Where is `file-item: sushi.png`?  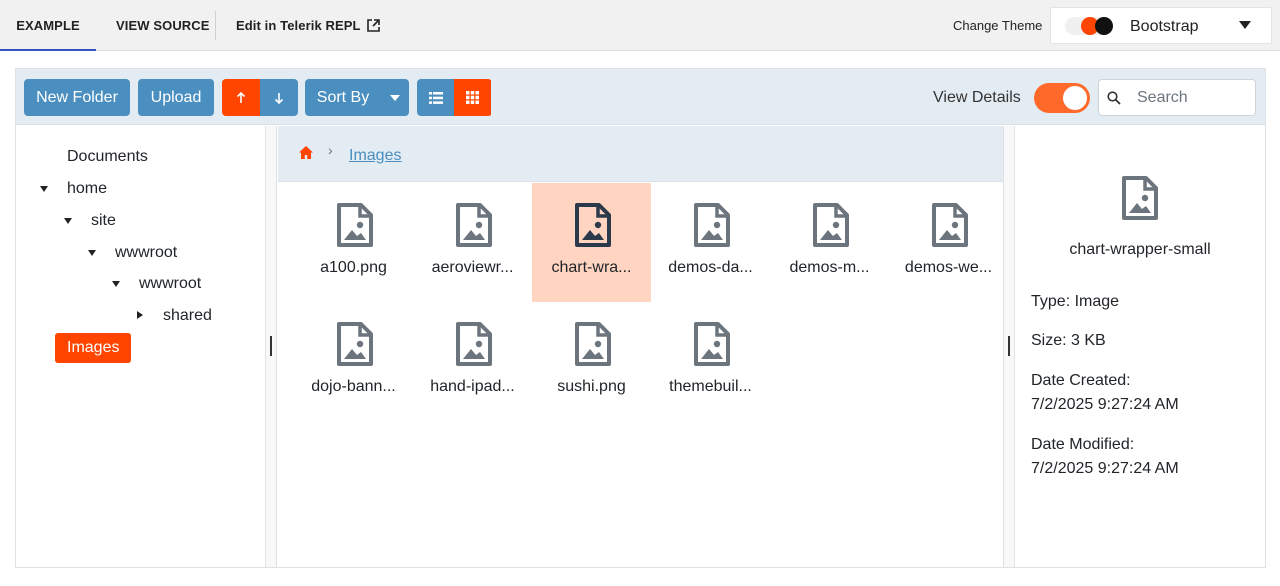 file-item: sushi.png is located at coordinates (591, 361).